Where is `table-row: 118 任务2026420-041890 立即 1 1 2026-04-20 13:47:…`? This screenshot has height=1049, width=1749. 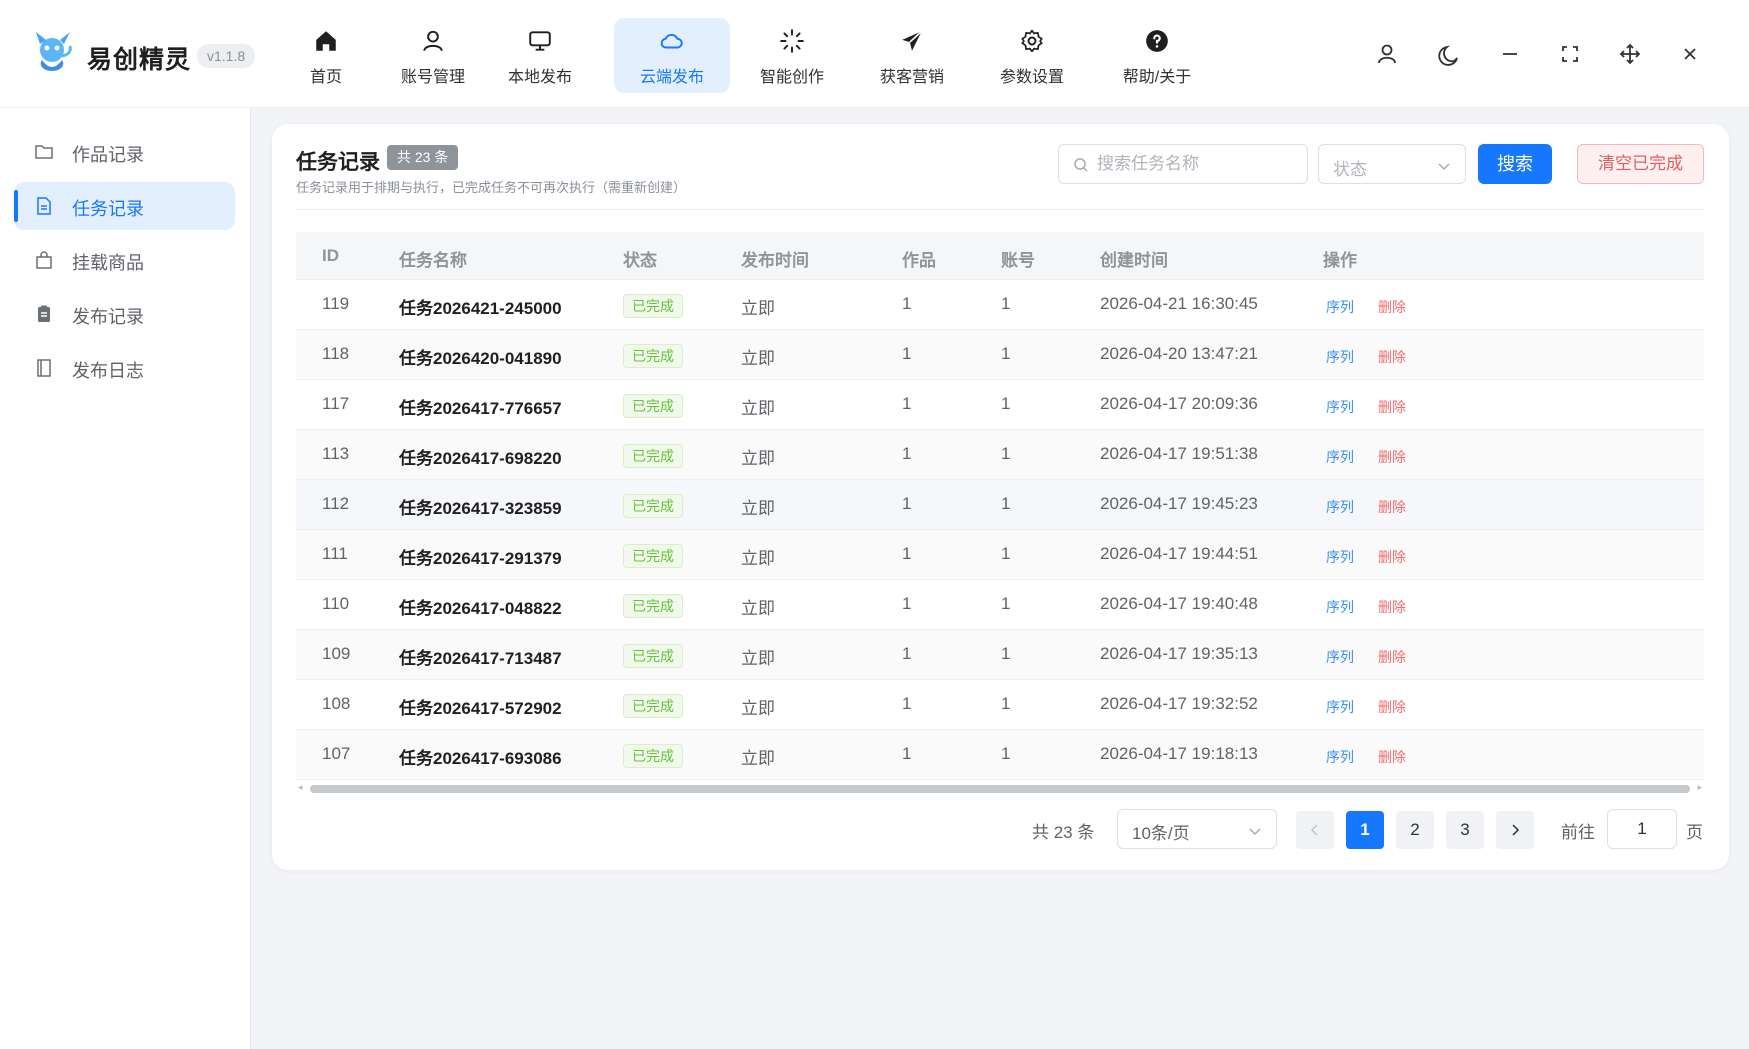
table-row: 118 任务2026420-041890 立即 1 1 2026-04-20 13:47:… is located at coordinates (1000, 355).